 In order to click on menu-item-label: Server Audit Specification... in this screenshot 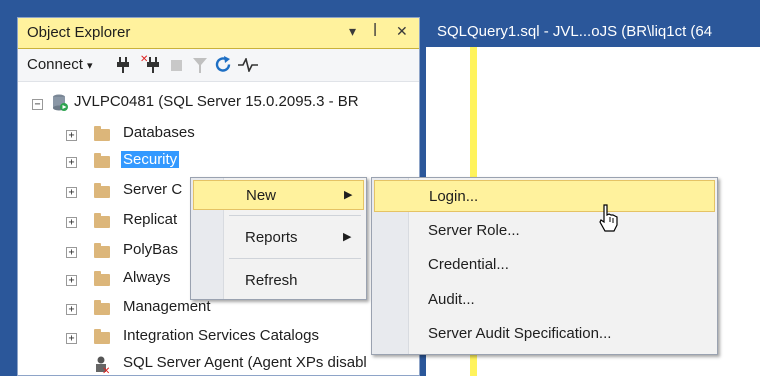, I will do `click(520, 333)`.